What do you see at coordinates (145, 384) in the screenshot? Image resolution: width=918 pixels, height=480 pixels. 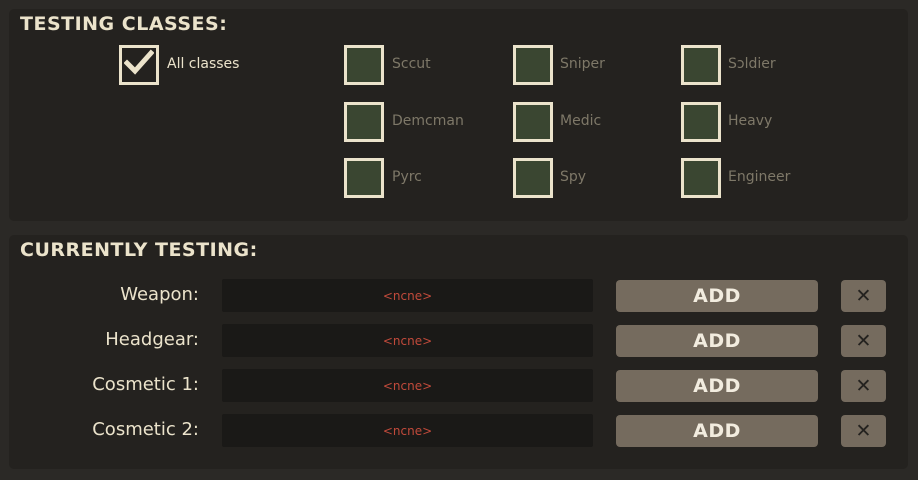 I see `slot-label-cosmetic-1: Cosmetic 1:` at bounding box center [145, 384].